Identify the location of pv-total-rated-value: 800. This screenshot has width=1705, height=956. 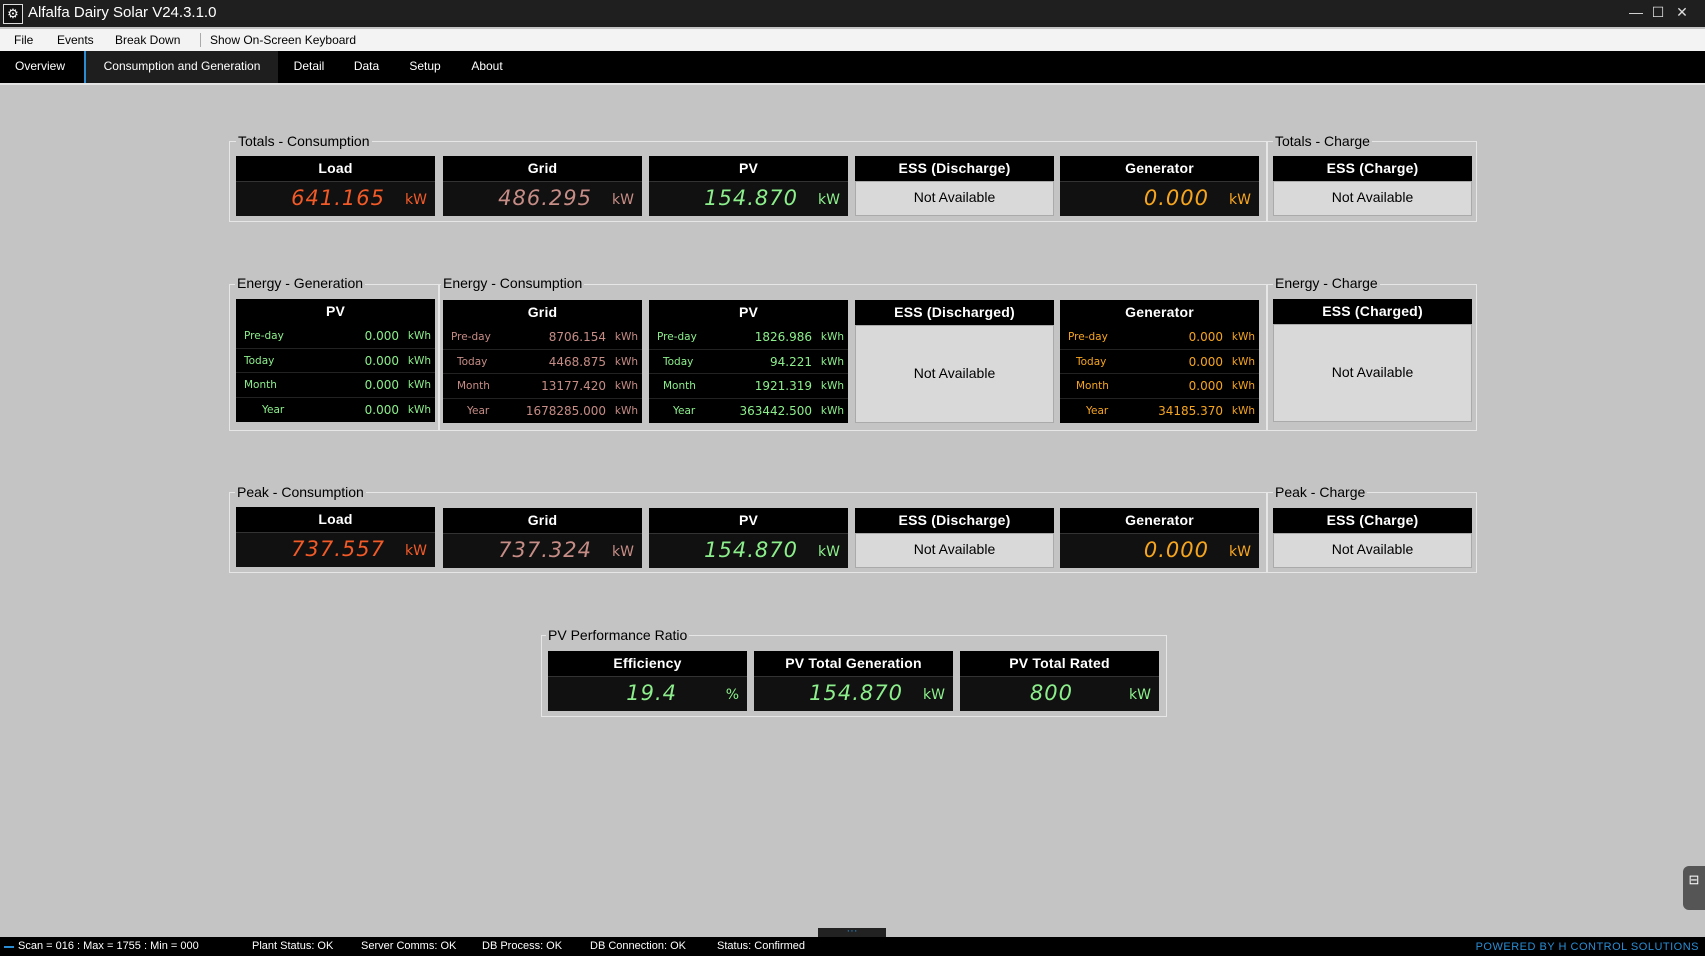
(1051, 693).